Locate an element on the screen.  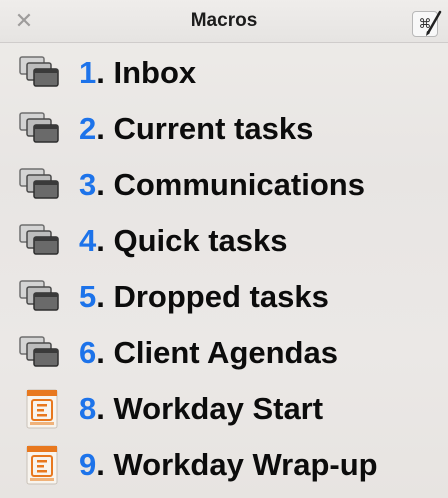
macro-item: 3. Communications is located at coordinates (224, 183).